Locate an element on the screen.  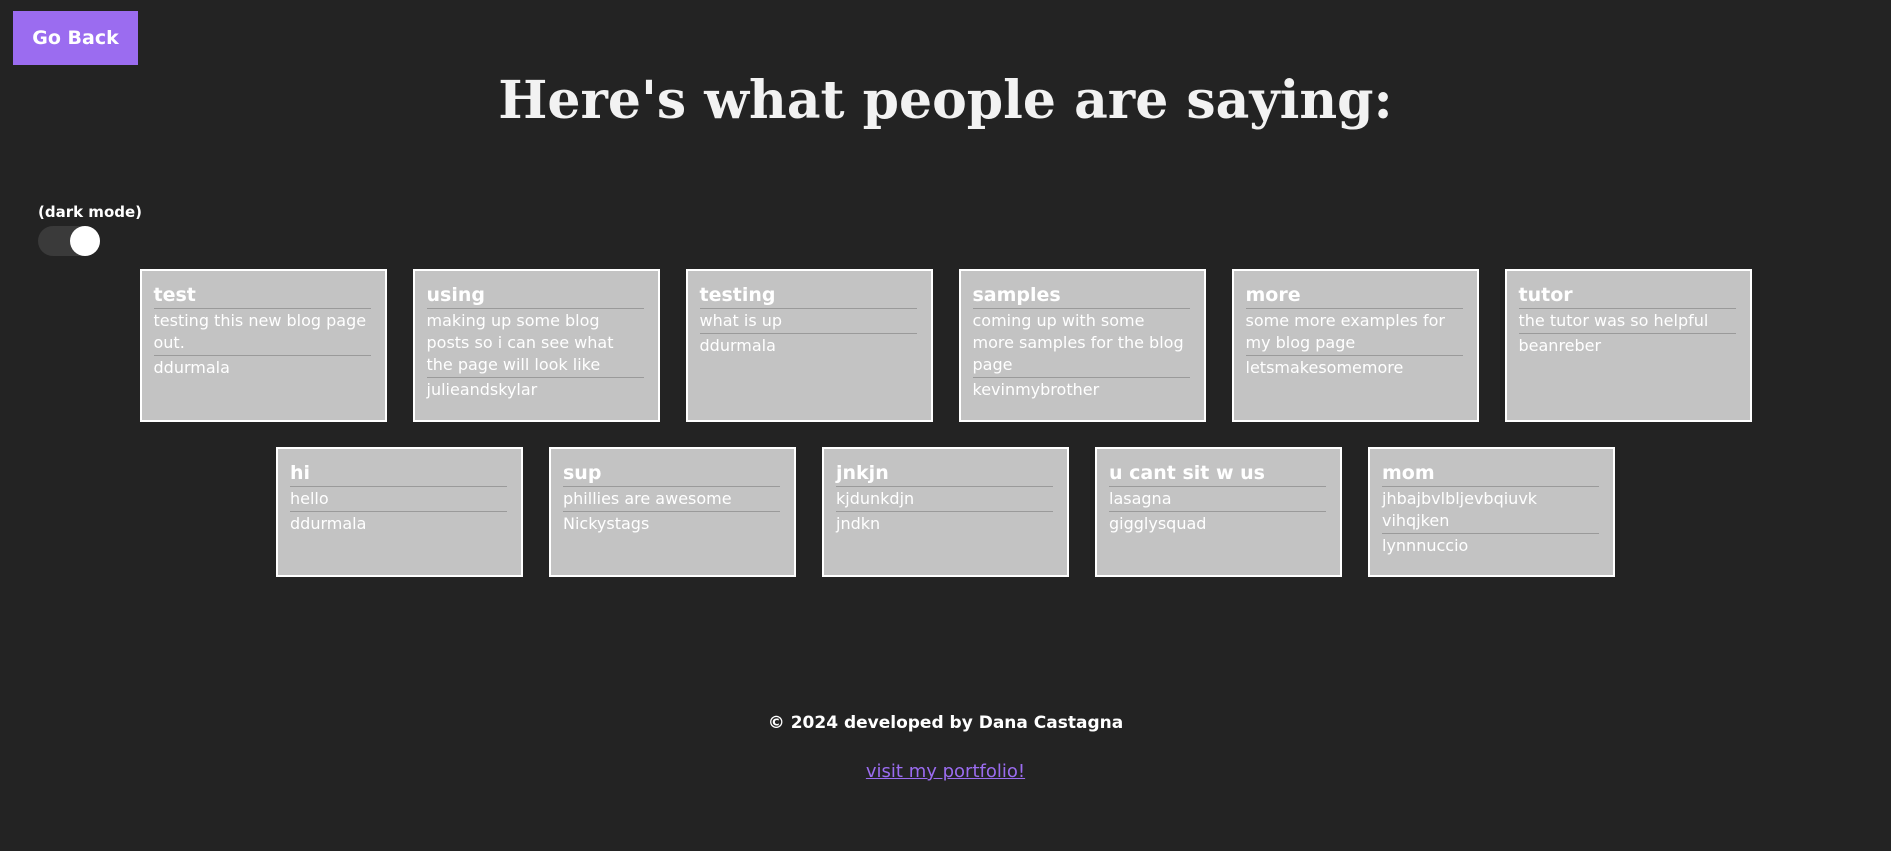
post-author: jndkn is located at coordinates (858, 523).